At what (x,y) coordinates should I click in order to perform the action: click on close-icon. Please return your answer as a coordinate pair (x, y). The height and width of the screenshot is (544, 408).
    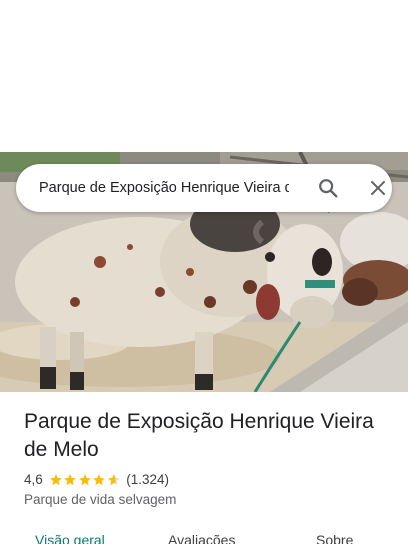
    Looking at the image, I should click on (378, 188).